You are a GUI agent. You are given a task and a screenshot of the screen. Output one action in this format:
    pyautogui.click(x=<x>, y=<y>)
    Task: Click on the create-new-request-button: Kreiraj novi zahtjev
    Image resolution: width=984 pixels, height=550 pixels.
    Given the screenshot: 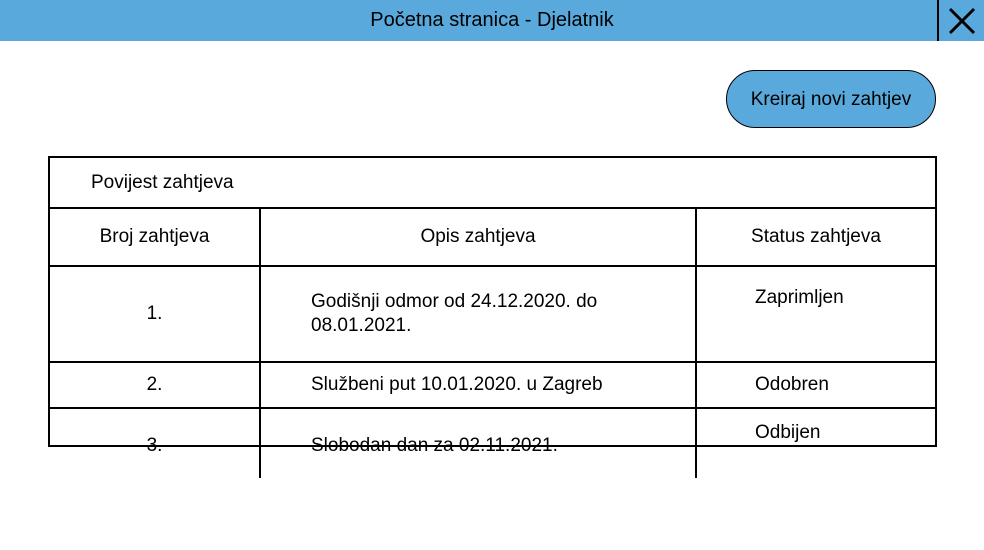 What is the action you would take?
    pyautogui.click(x=831, y=99)
    